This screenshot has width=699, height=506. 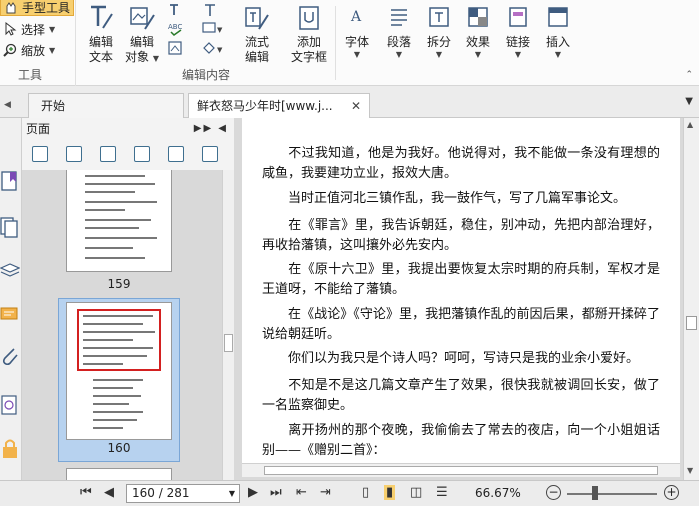 I want to click on zoom-in-thumbnail-icon, so click(x=40, y=154).